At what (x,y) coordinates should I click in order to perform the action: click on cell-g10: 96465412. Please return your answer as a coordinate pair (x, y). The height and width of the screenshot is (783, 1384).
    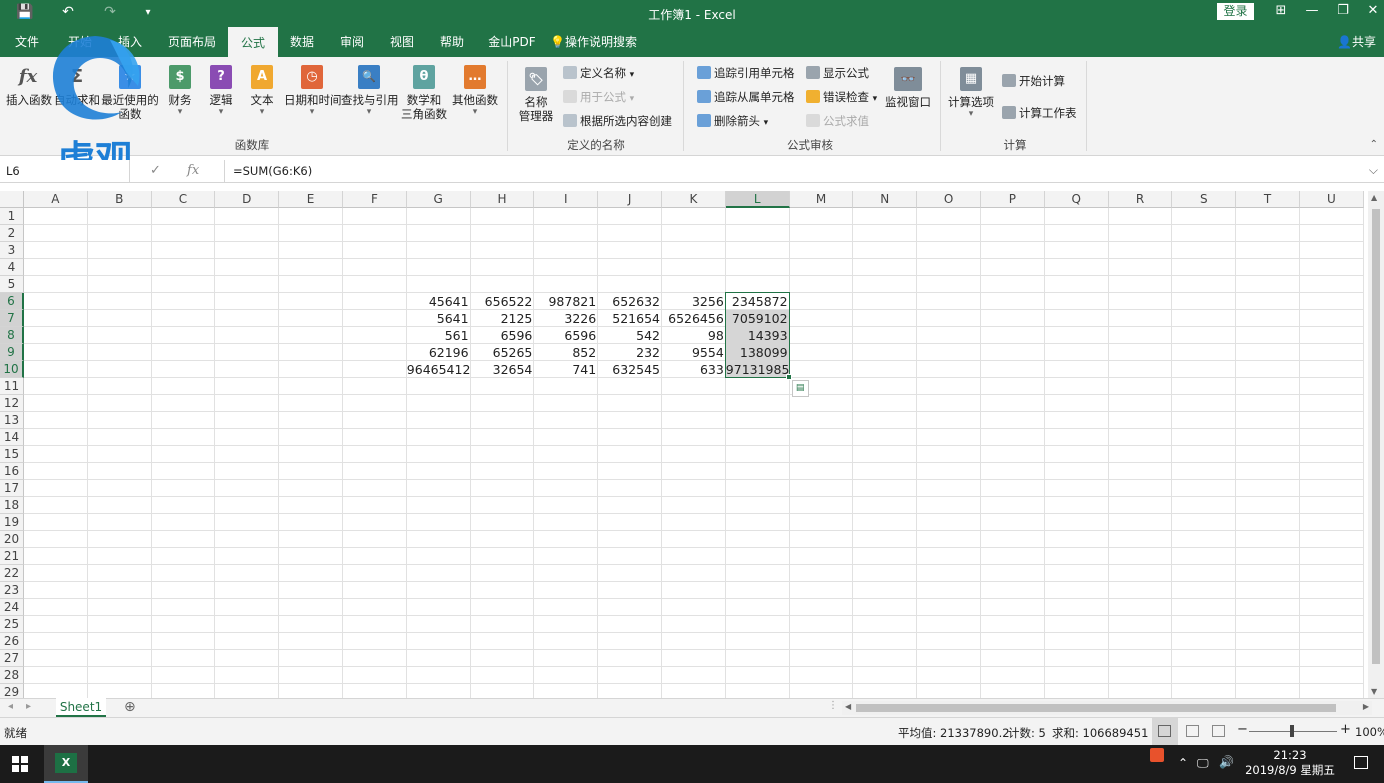
    Looking at the image, I should click on (439, 369).